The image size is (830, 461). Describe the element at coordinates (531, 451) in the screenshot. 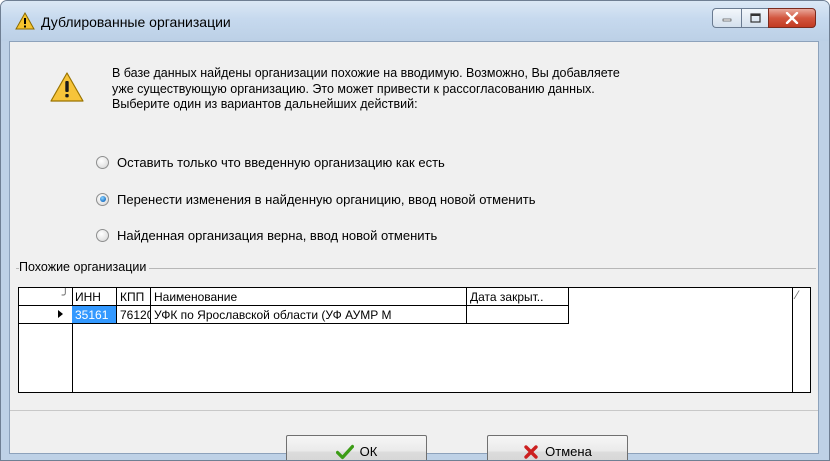

I see `cross-icon` at that location.